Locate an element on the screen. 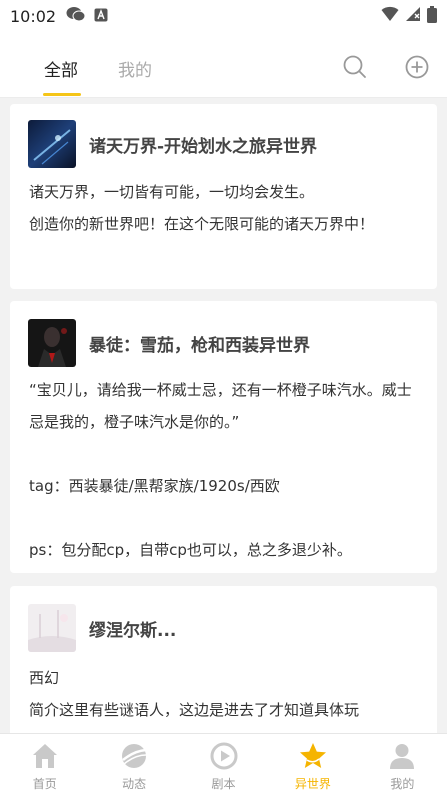 The height and width of the screenshot is (795, 447). star-icon is located at coordinates (313, 756).